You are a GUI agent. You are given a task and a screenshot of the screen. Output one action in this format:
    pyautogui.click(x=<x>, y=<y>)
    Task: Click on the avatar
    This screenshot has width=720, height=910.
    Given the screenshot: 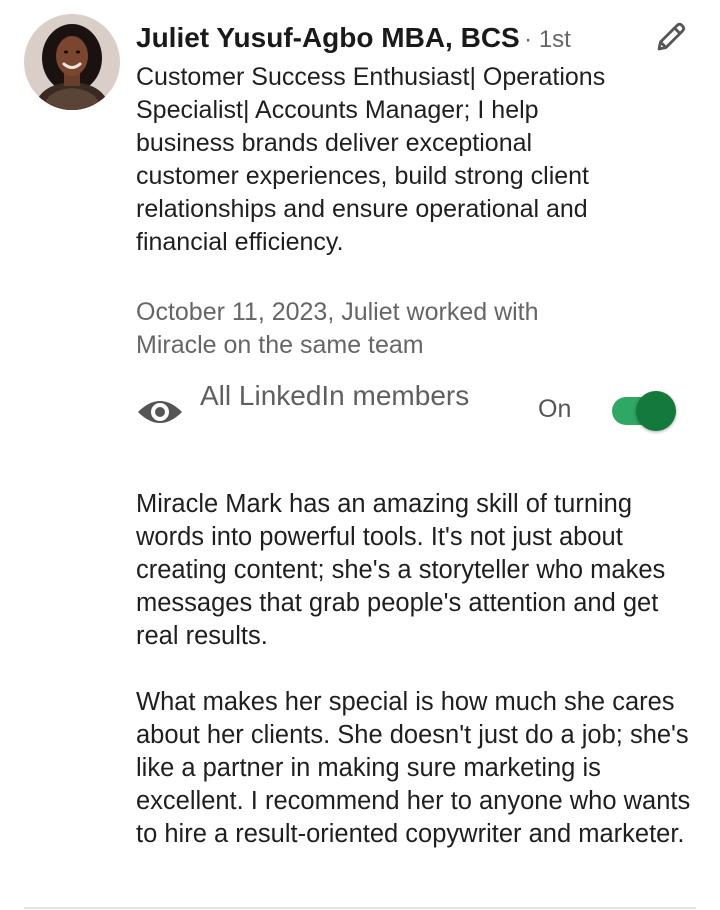 What is the action you would take?
    pyautogui.click(x=72, y=62)
    